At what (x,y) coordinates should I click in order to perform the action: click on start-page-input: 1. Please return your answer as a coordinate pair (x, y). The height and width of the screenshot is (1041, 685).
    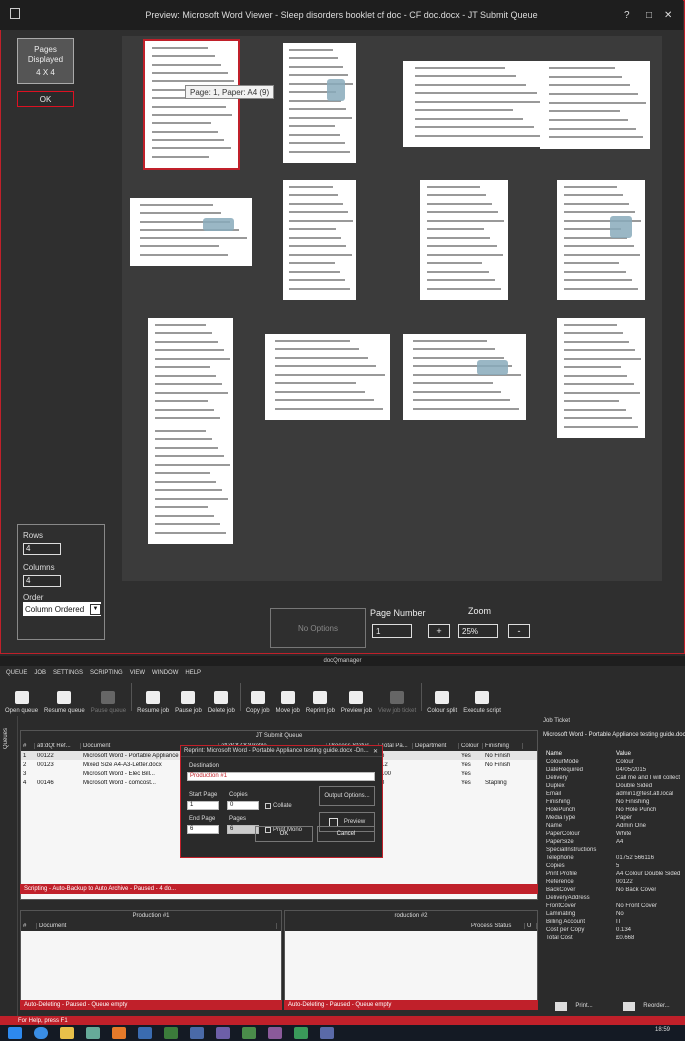
    Looking at the image, I should click on (203, 805).